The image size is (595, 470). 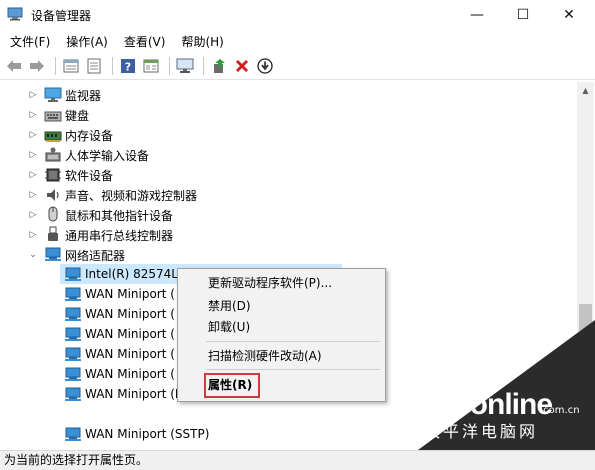 I want to click on update-driver-icon, so click(x=219, y=66).